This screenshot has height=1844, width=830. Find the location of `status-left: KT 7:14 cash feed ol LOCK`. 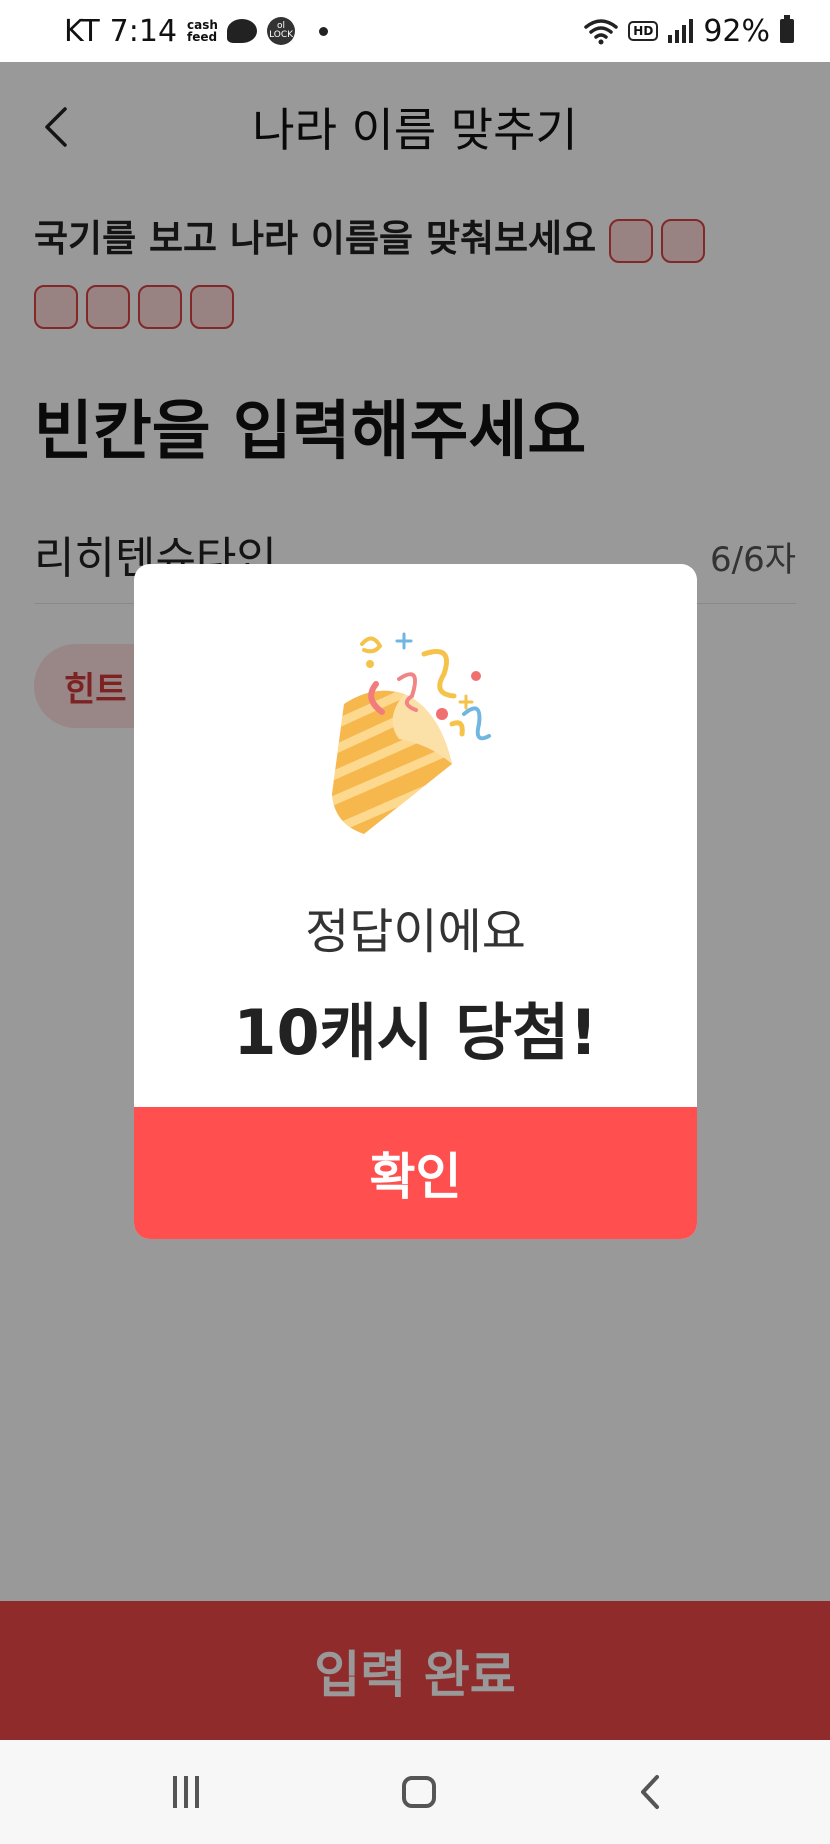

status-left: KT 7:14 cash feed ol LOCK is located at coordinates (196, 31).